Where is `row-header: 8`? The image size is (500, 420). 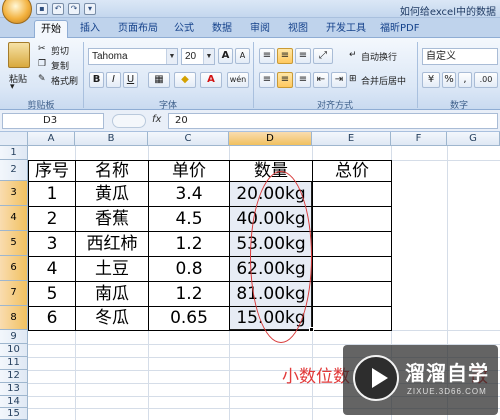
row-header: 8 is located at coordinates (14, 318).